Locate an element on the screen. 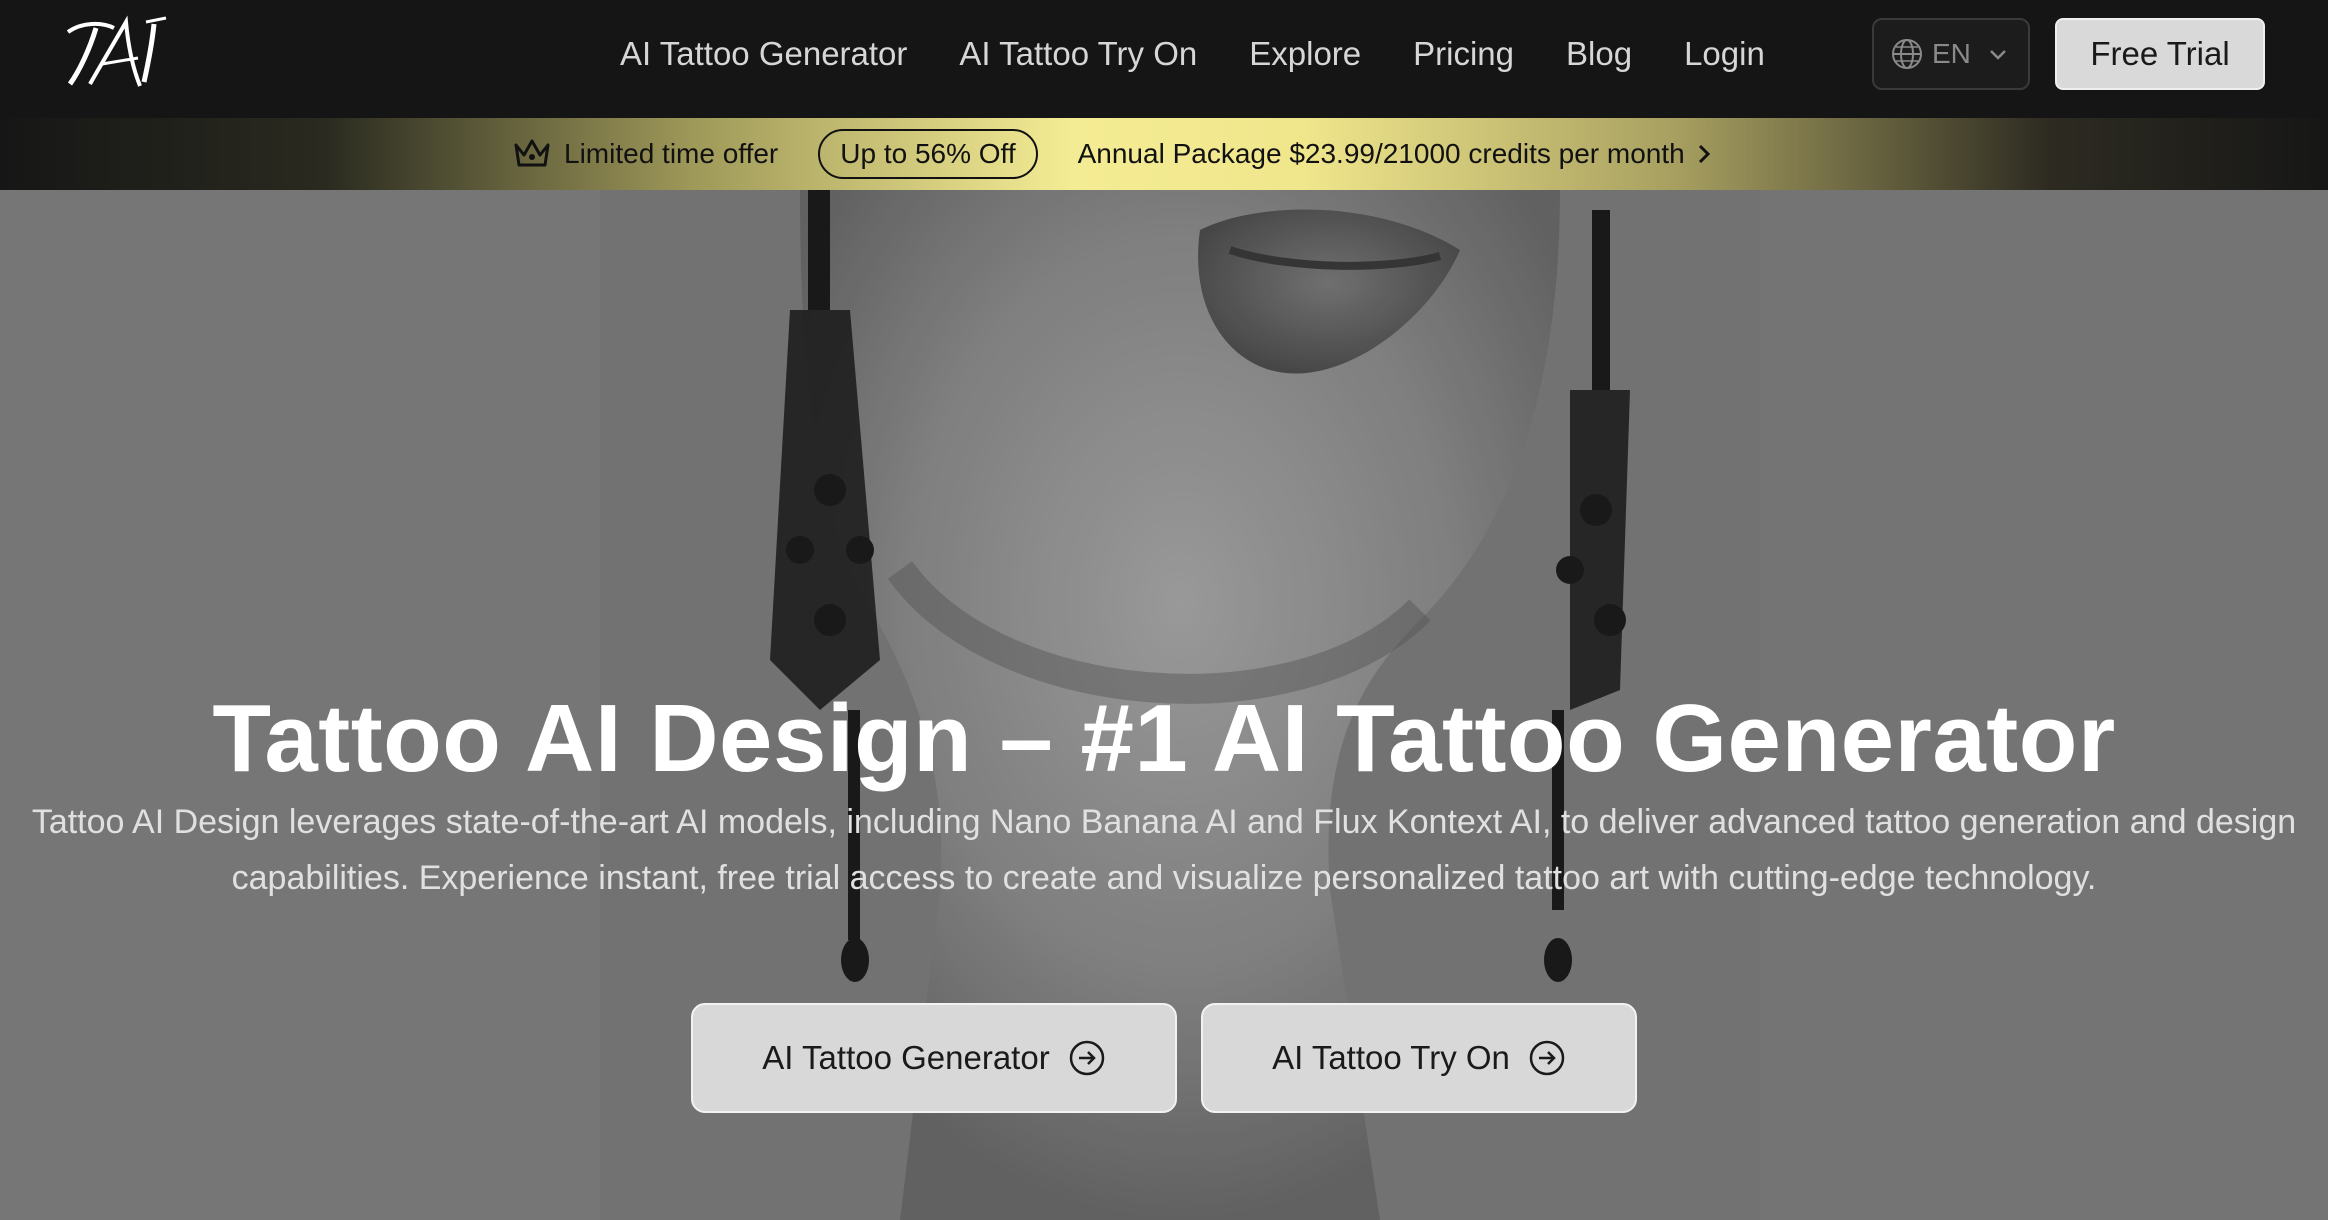  language-selector: EN is located at coordinates (1951, 54).